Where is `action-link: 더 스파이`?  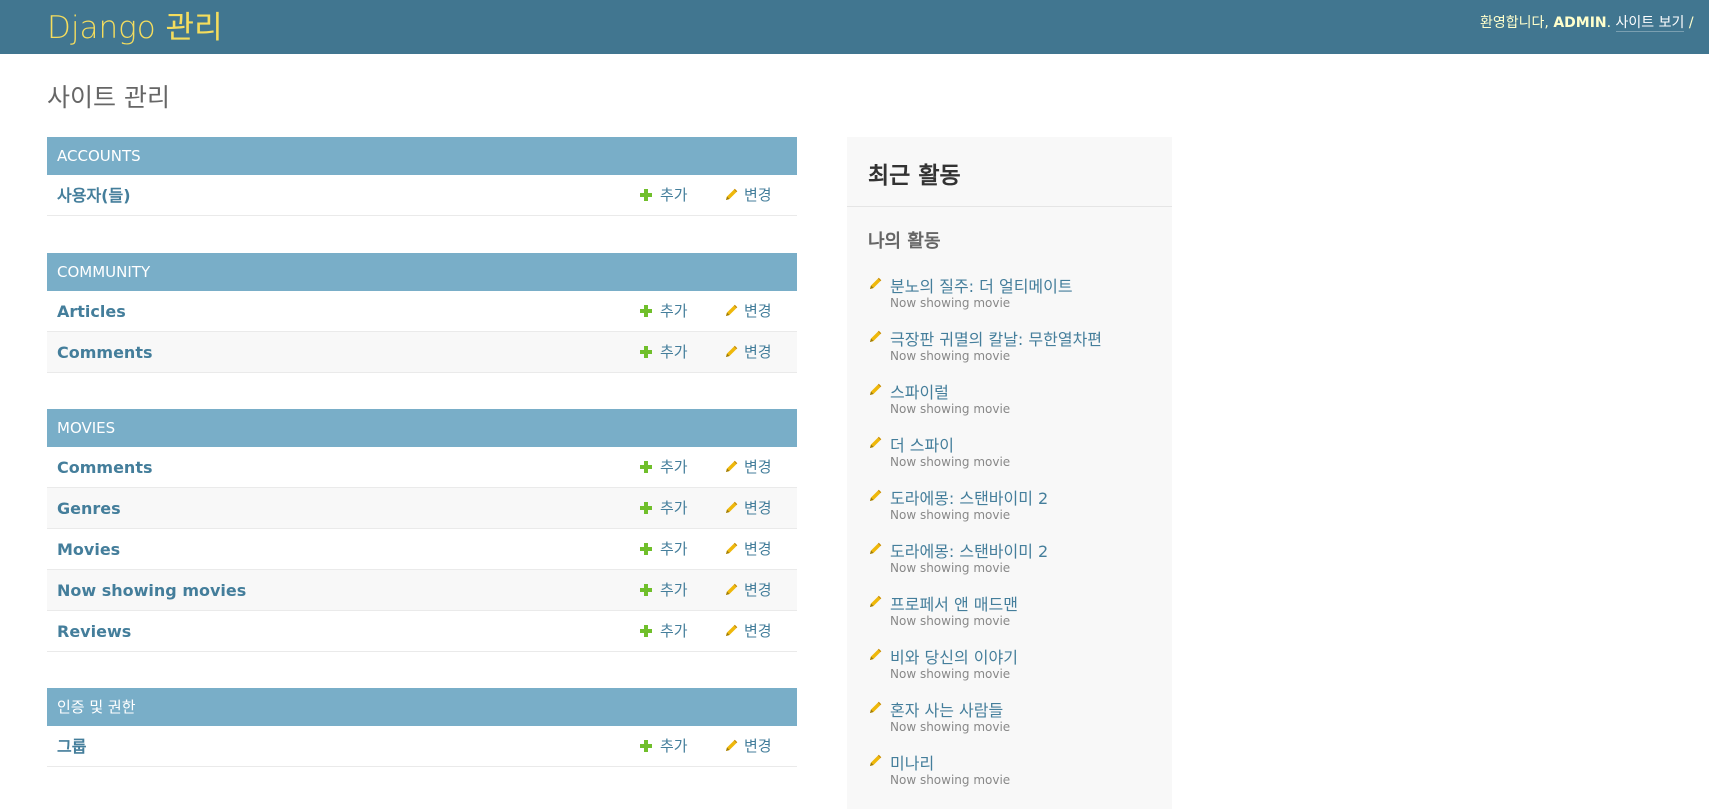 action-link: 더 스파이 is located at coordinates (922, 444).